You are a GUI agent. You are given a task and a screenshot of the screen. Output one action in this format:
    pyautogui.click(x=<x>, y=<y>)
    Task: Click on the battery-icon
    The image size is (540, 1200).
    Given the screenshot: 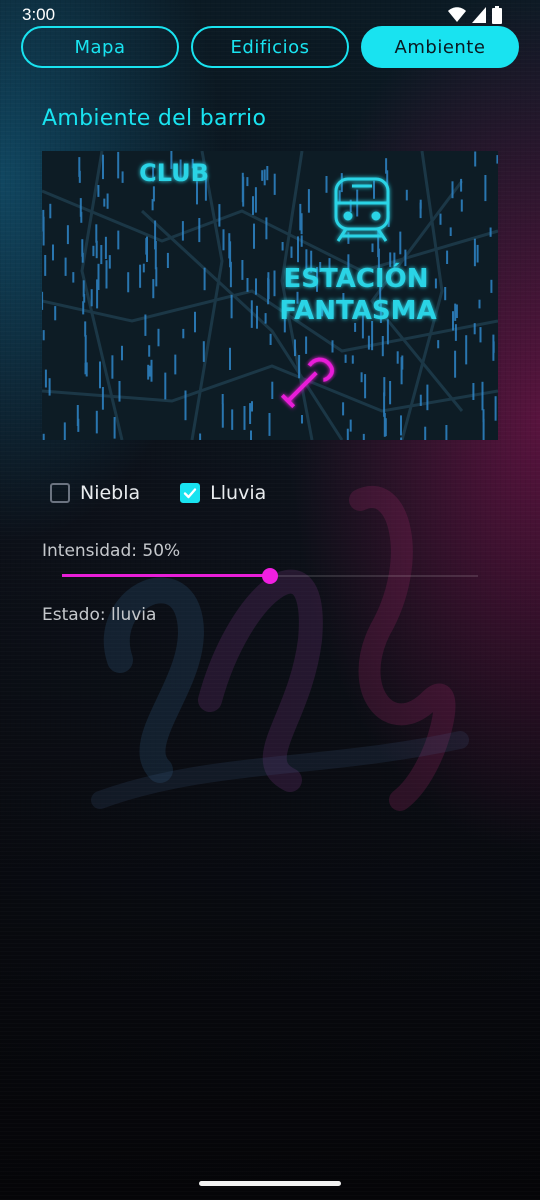 What is the action you would take?
    pyautogui.click(x=497, y=15)
    